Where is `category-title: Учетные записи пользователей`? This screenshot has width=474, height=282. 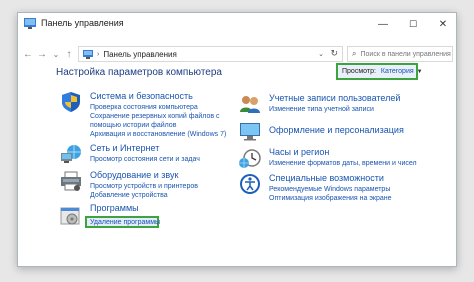 category-title: Учетные записи пользователей is located at coordinates (334, 98).